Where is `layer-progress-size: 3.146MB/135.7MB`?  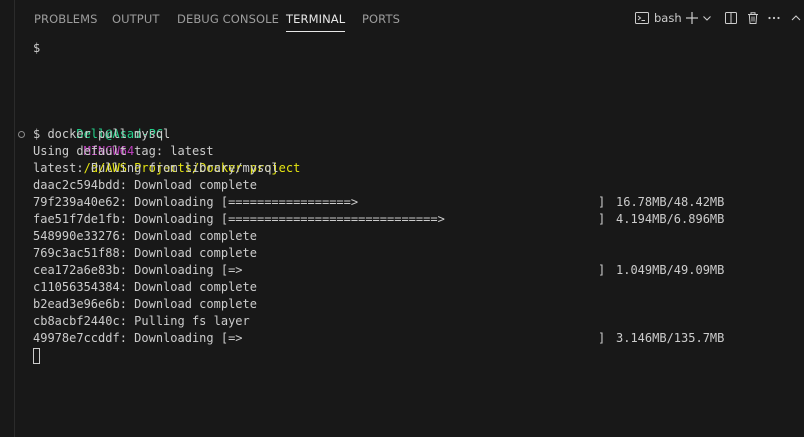 layer-progress-size: 3.146MB/135.7MB is located at coordinates (670, 338).